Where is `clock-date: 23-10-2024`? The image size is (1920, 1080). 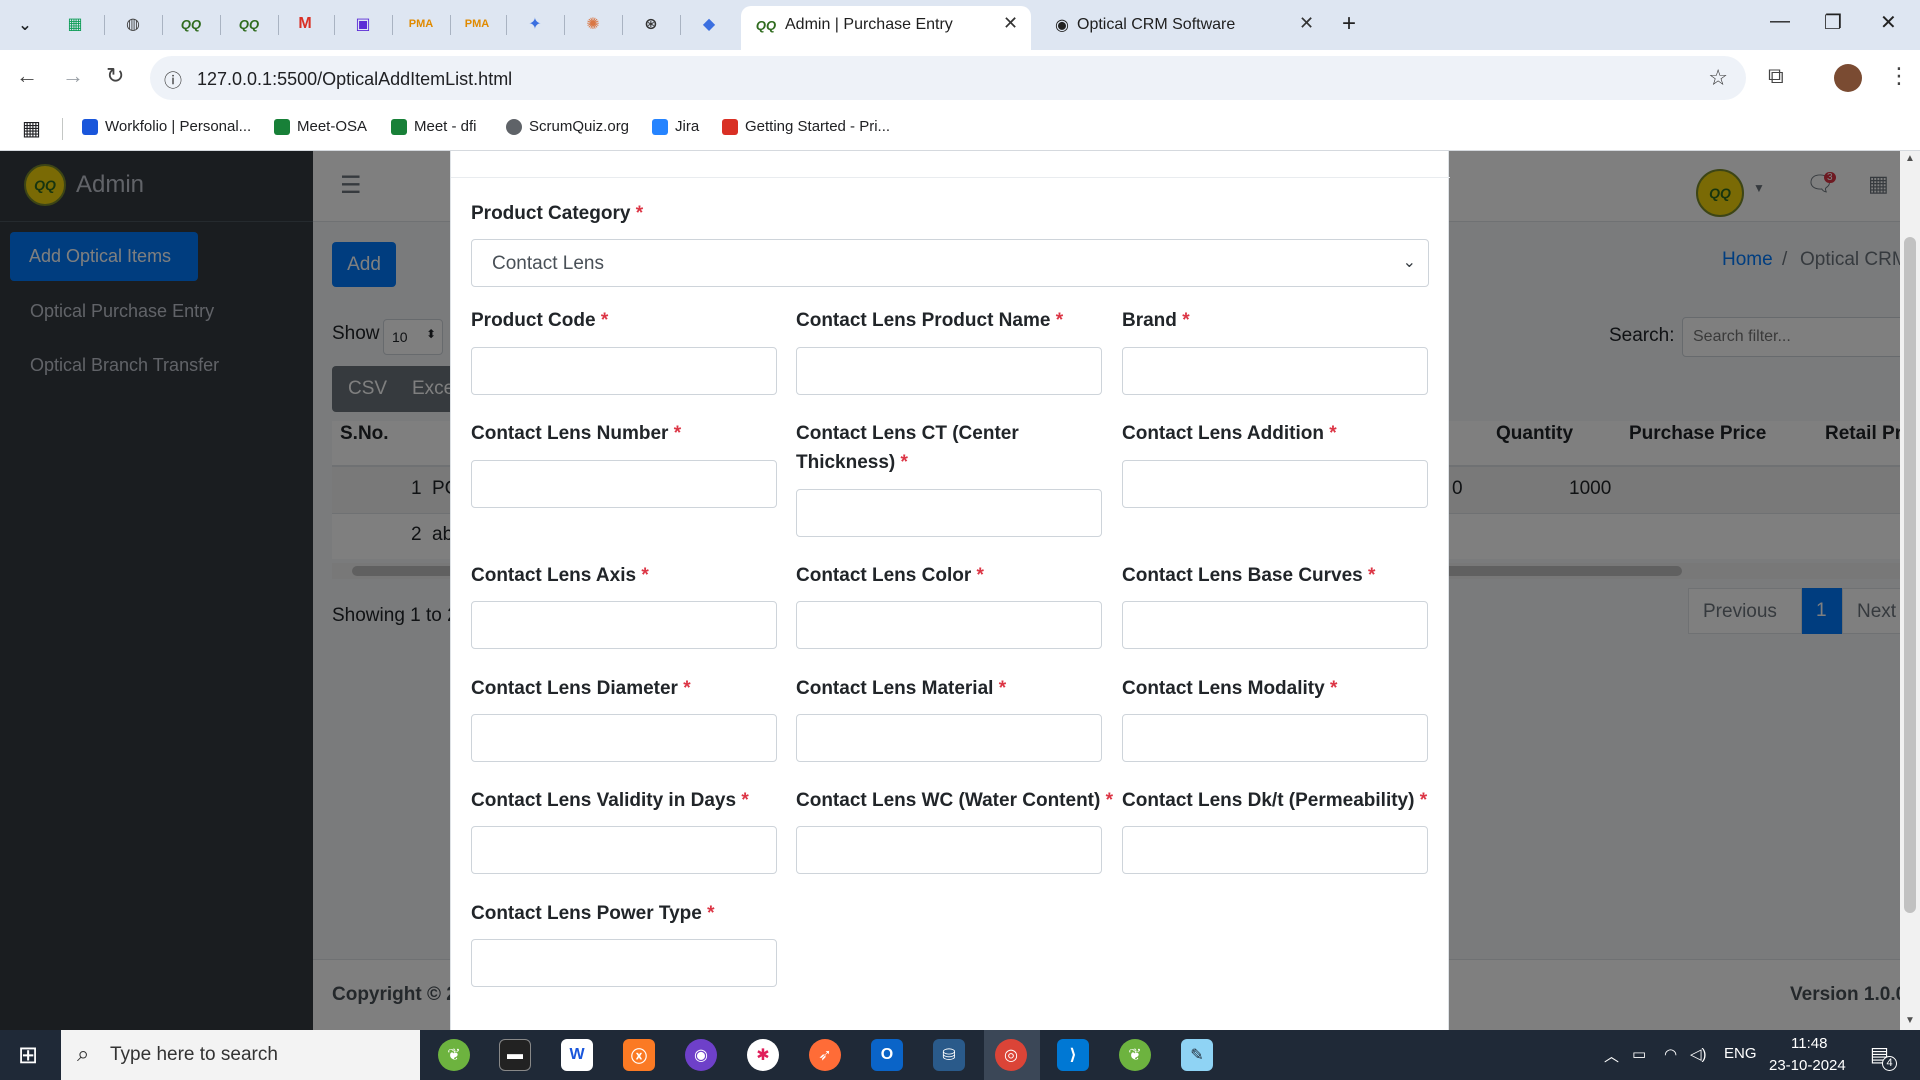 clock-date: 23-10-2024 is located at coordinates (1807, 1065).